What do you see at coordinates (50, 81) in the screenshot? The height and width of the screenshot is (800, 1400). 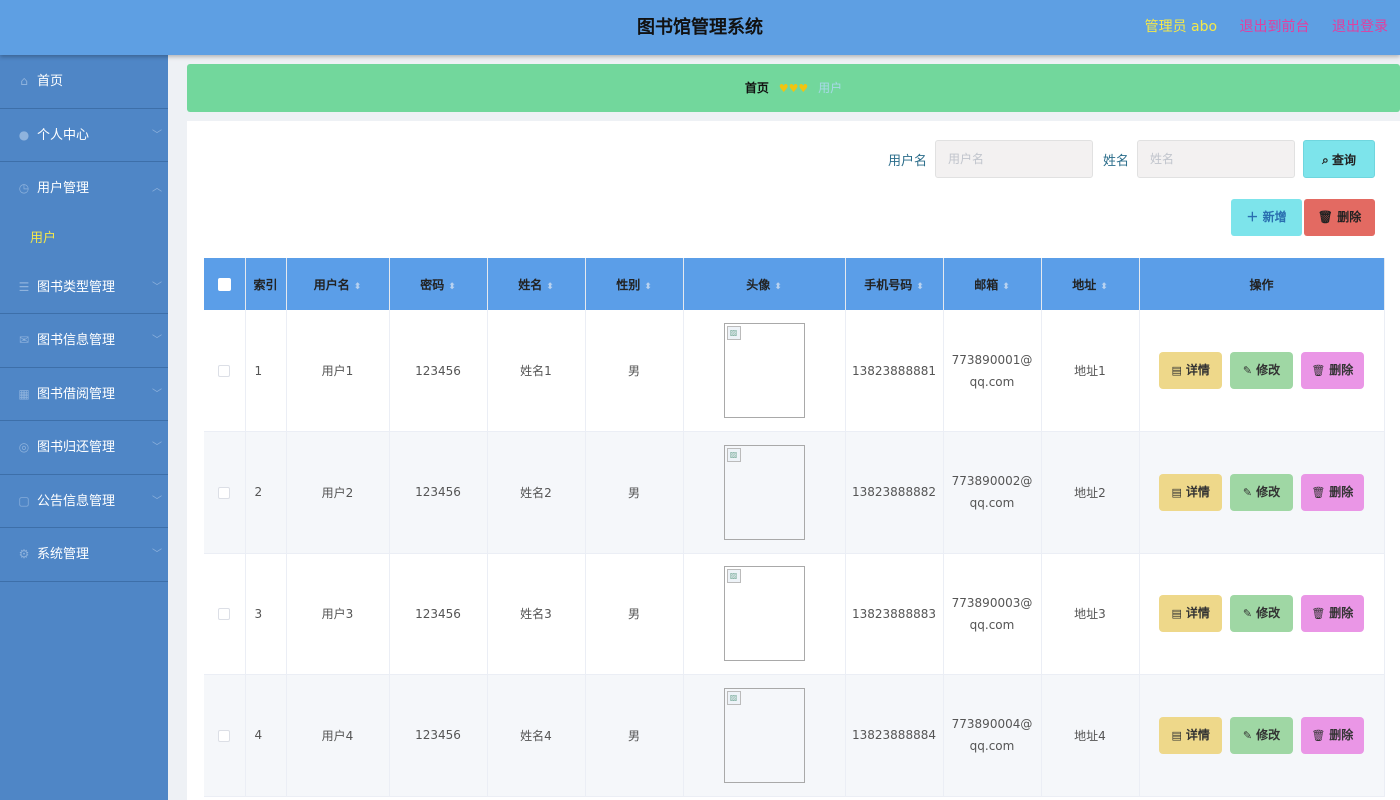 I see `sidebar-item-label: 首页` at bounding box center [50, 81].